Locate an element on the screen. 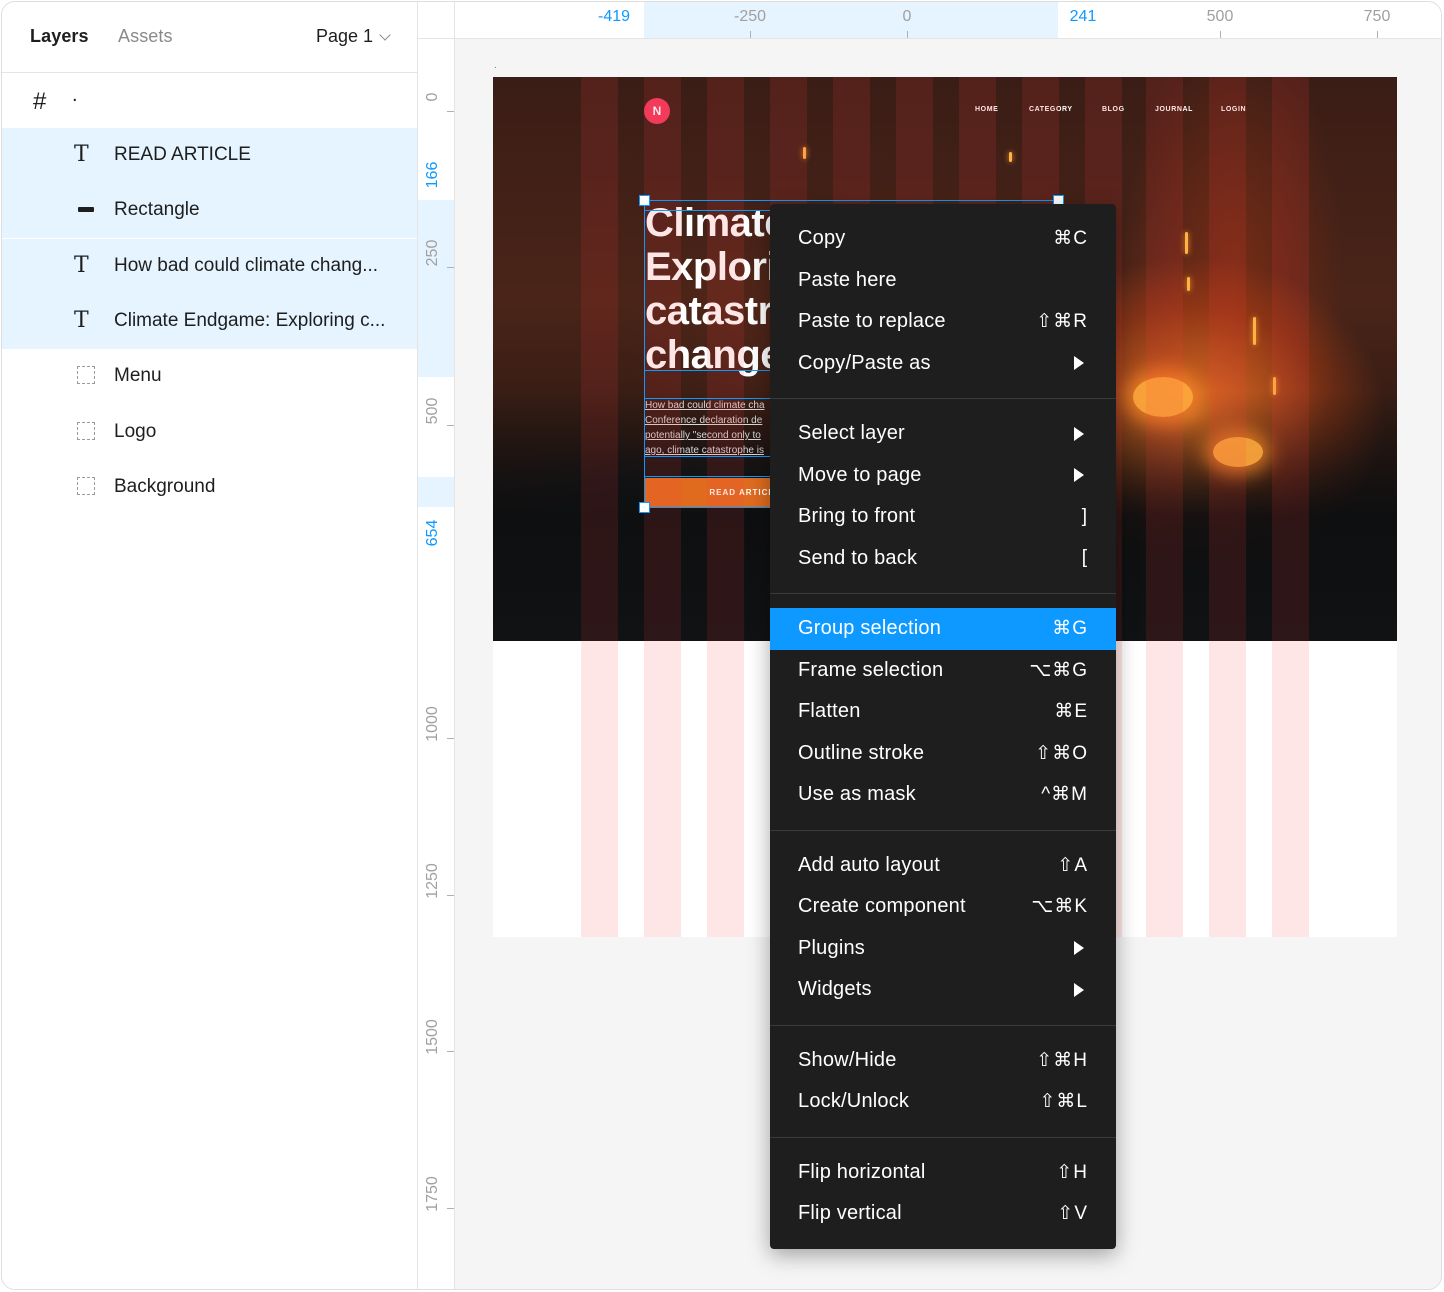  menu-item-paste-here: Paste here is located at coordinates (943, 281).